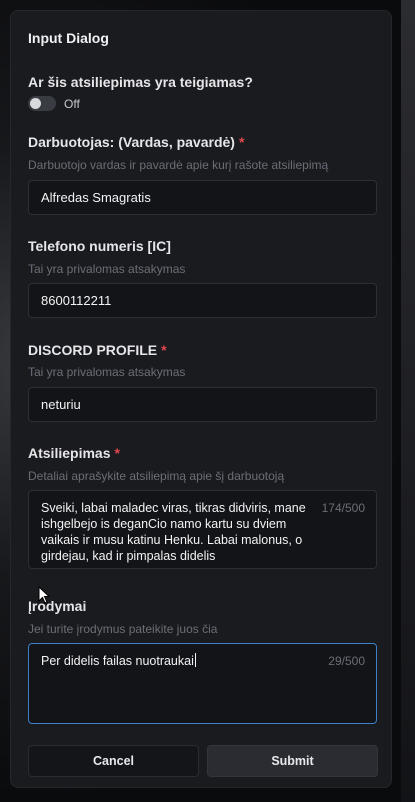 Image resolution: width=415 pixels, height=802 pixels. What do you see at coordinates (107, 269) in the screenshot?
I see `phone-description: Tai yra privalomas atsakymas` at bounding box center [107, 269].